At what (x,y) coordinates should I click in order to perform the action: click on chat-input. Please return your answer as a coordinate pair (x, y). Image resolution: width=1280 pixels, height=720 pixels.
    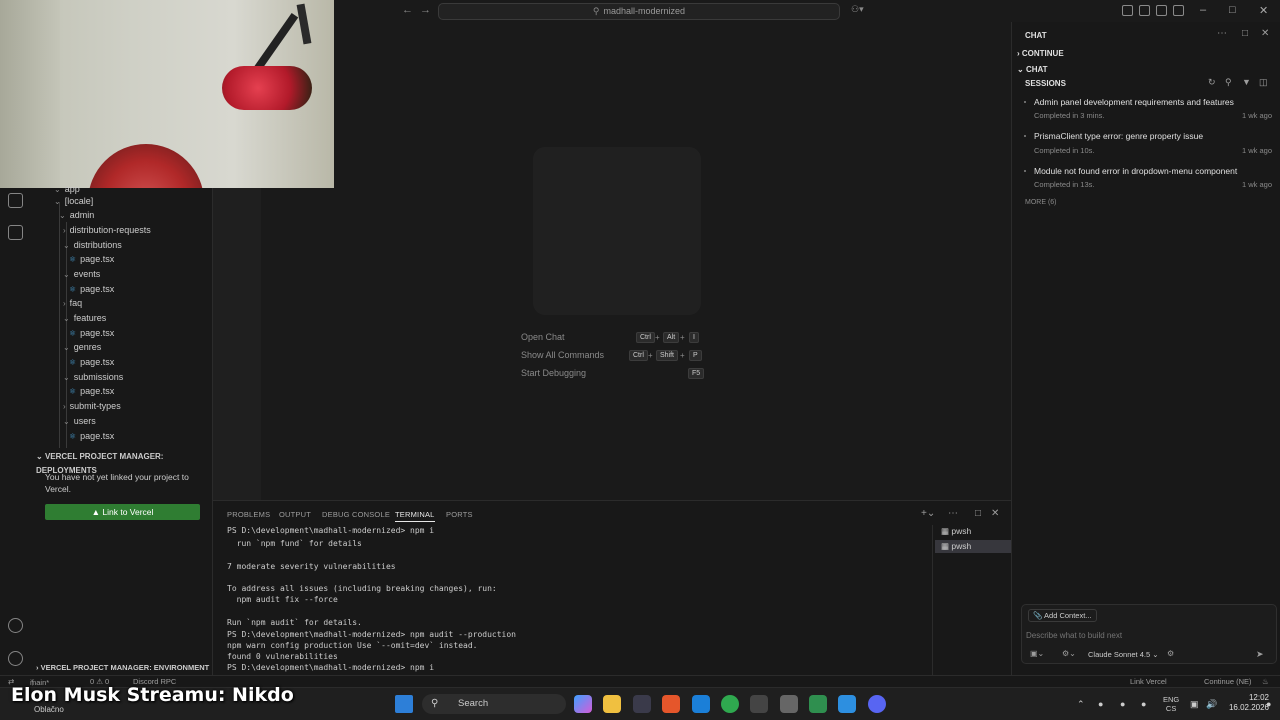
    Looking at the image, I should click on (1146, 635).